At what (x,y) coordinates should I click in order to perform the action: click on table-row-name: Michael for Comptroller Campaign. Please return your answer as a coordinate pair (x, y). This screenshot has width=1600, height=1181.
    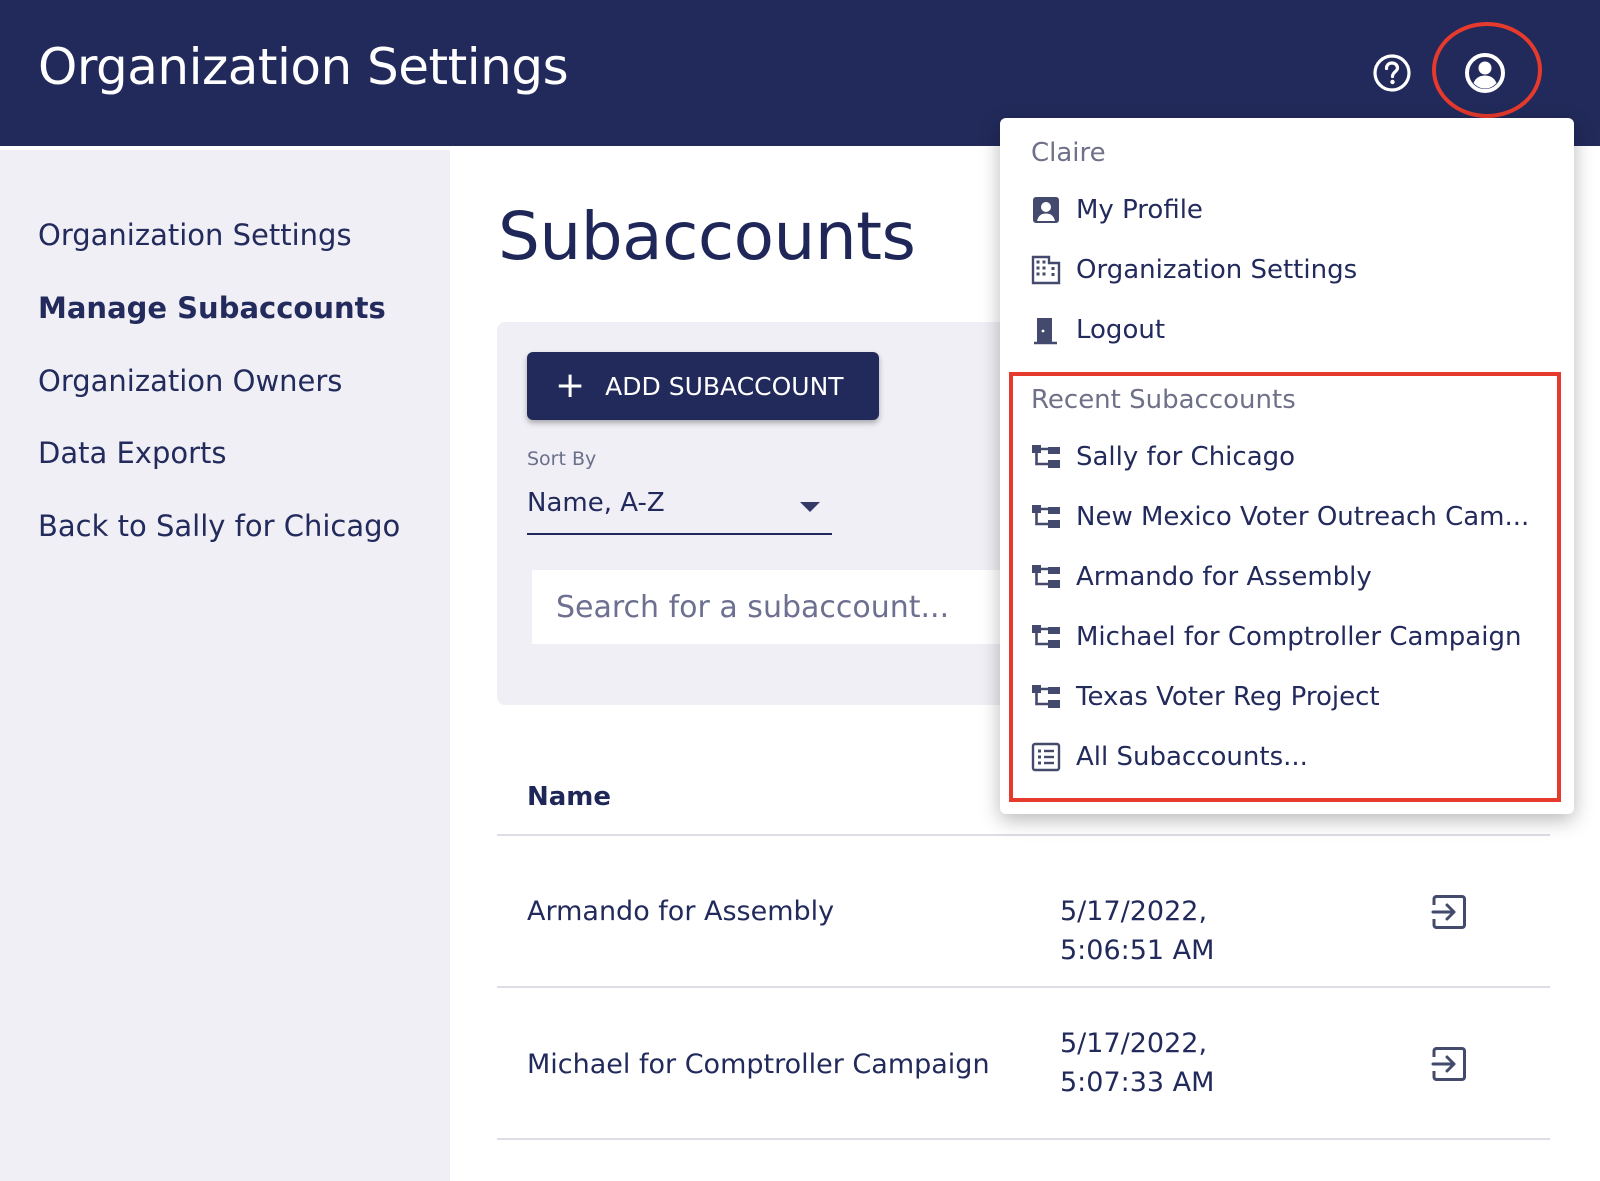
    Looking at the image, I should click on (758, 1064).